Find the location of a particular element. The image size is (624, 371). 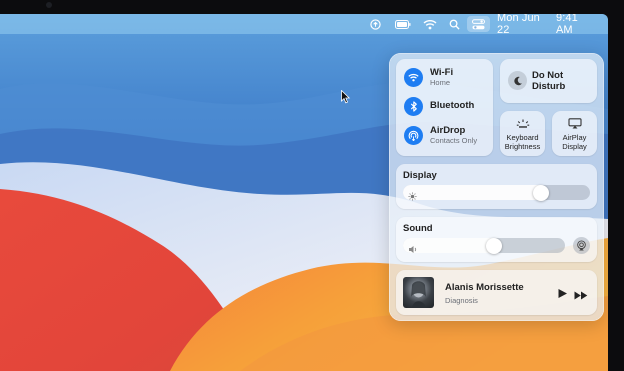

bluetooth-icon is located at coordinates (413, 106).